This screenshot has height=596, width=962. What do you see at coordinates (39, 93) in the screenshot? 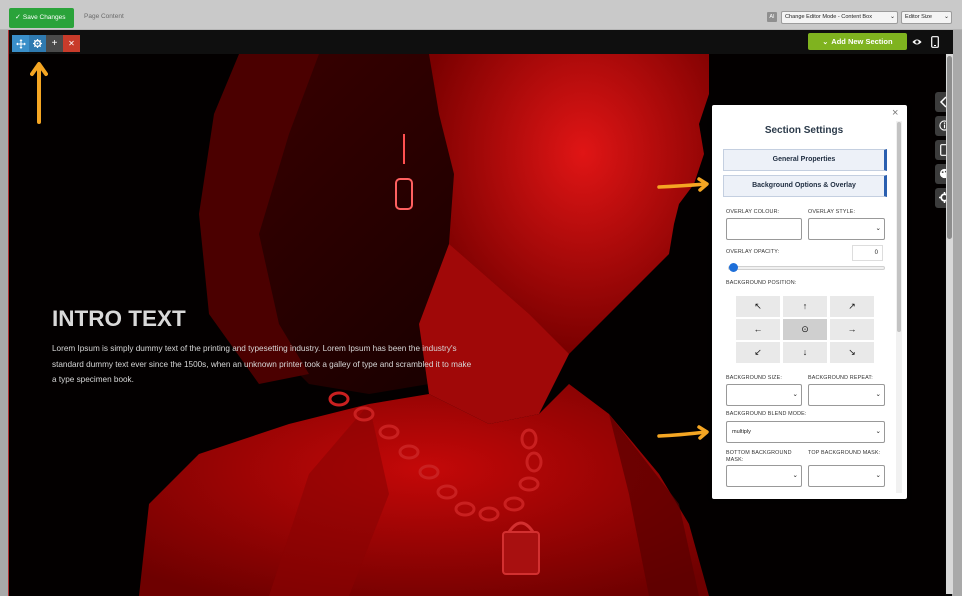
I see `annotation-arrow-up-icon` at bounding box center [39, 93].